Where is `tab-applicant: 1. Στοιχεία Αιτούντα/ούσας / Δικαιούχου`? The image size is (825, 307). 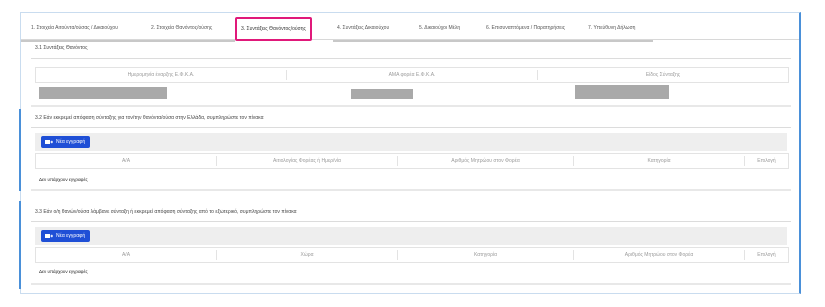
tab-applicant: 1. Στοιχεία Αιτούντα/ούσας / Δικαιούχου is located at coordinates (74, 28).